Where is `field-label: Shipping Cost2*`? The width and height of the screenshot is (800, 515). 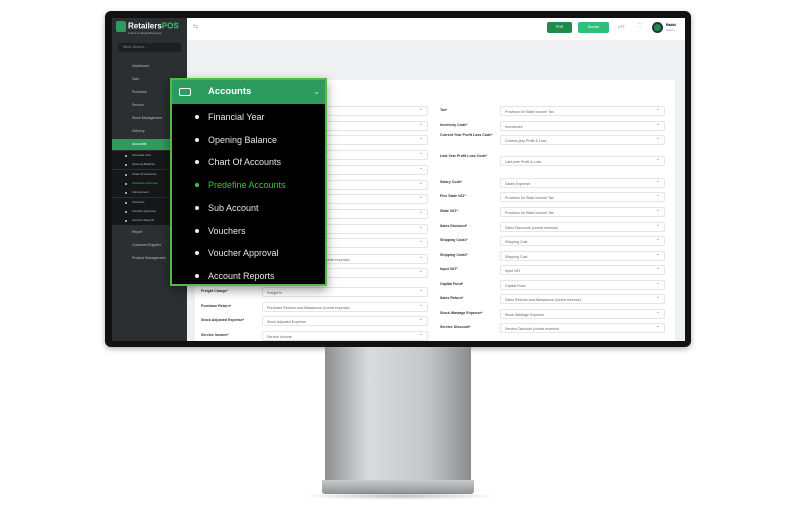 field-label: Shipping Cost2* is located at coordinates (454, 255).